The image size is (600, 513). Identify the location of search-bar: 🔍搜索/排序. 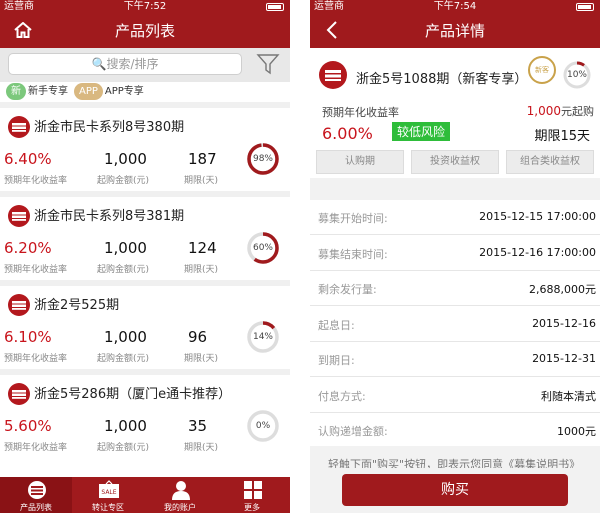
(145, 65).